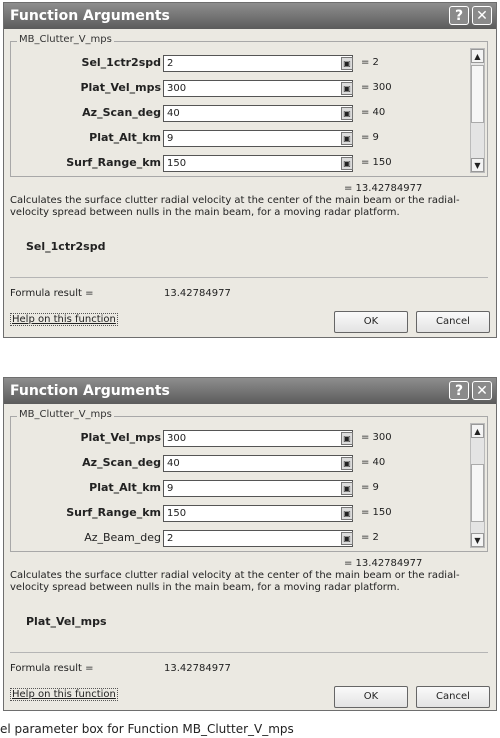  What do you see at coordinates (122, 537) in the screenshot?
I see `arg-label: Az_Beam_deg` at bounding box center [122, 537].